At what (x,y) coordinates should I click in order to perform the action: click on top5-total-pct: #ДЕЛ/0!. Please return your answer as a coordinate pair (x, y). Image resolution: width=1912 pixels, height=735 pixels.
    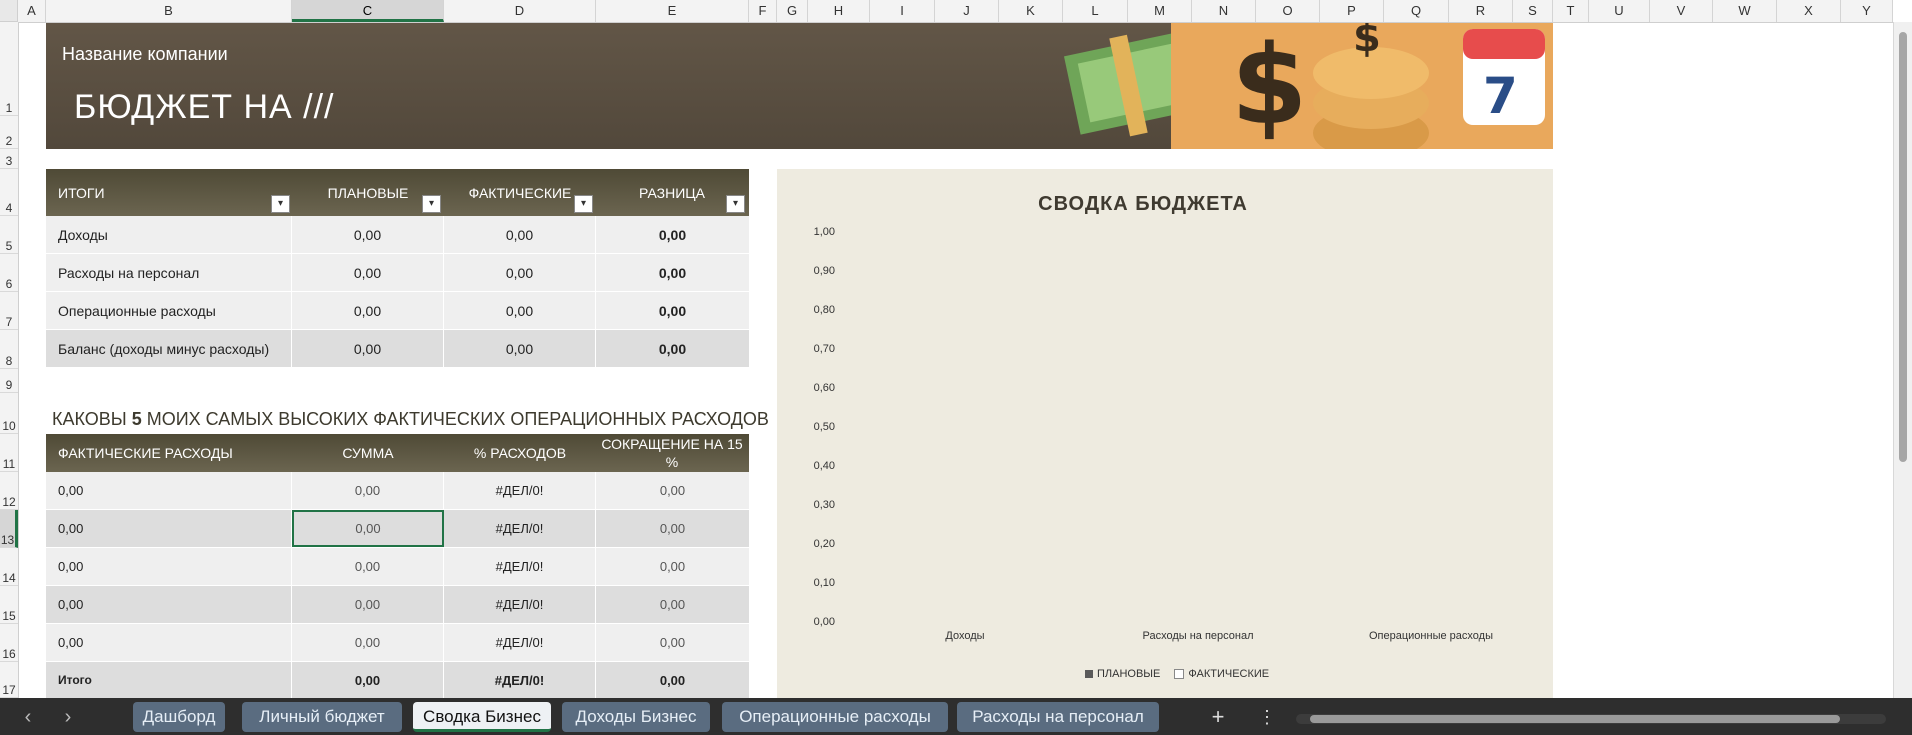
    Looking at the image, I should click on (520, 680).